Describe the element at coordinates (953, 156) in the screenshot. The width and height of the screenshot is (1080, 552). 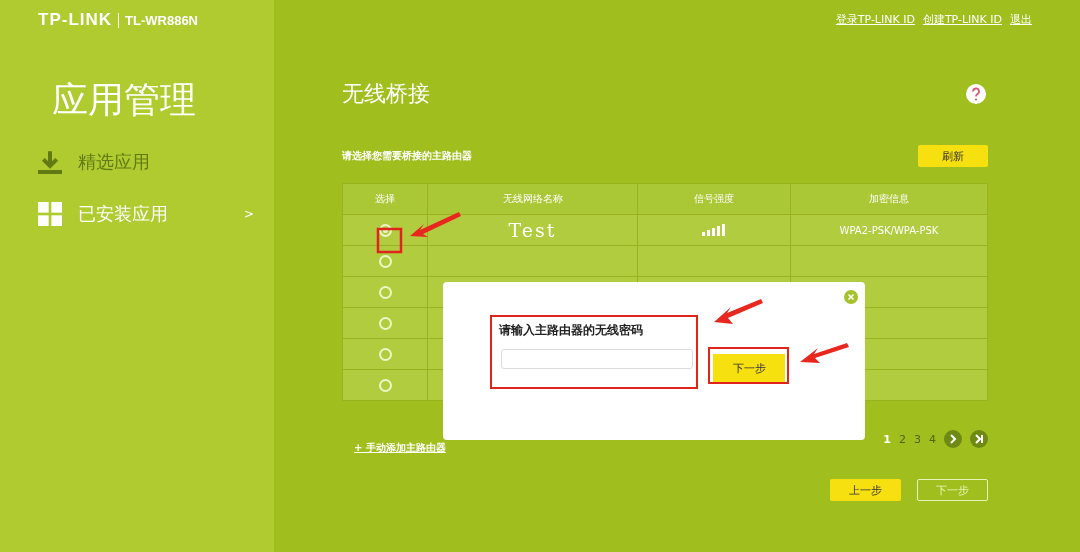
I see `refresh-button: 刷新` at that location.